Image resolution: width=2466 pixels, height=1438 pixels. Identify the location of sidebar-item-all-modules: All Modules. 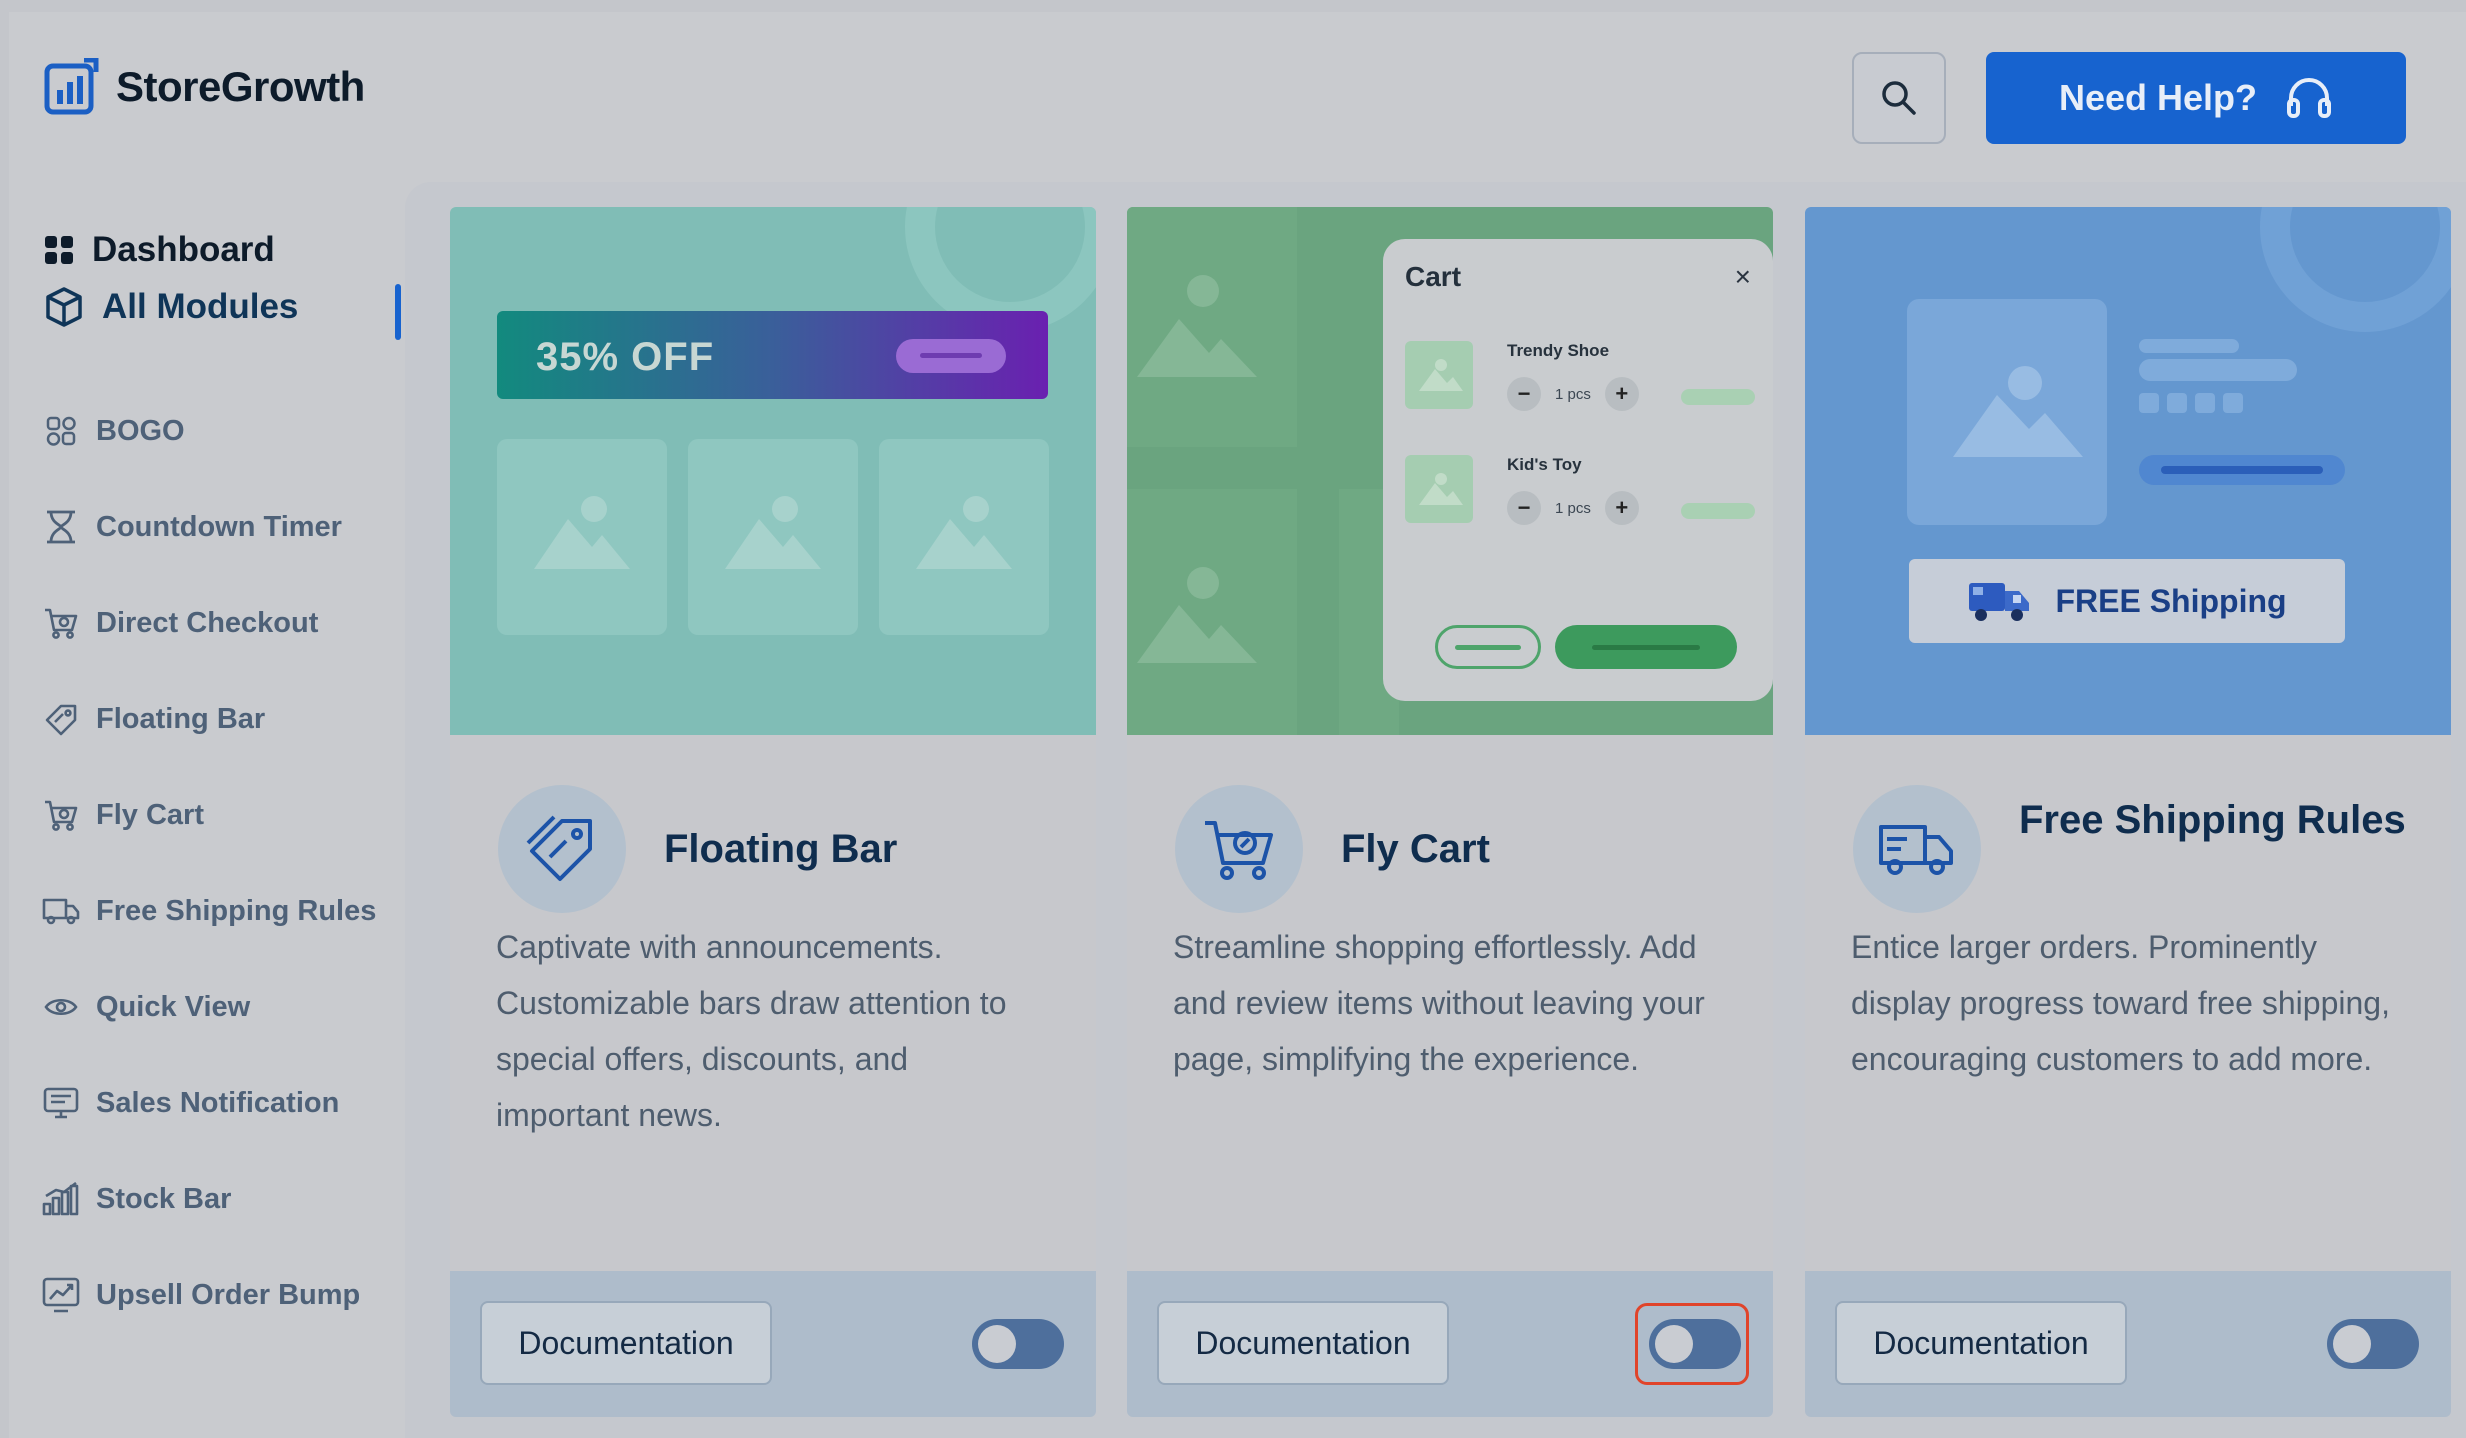
(171, 307).